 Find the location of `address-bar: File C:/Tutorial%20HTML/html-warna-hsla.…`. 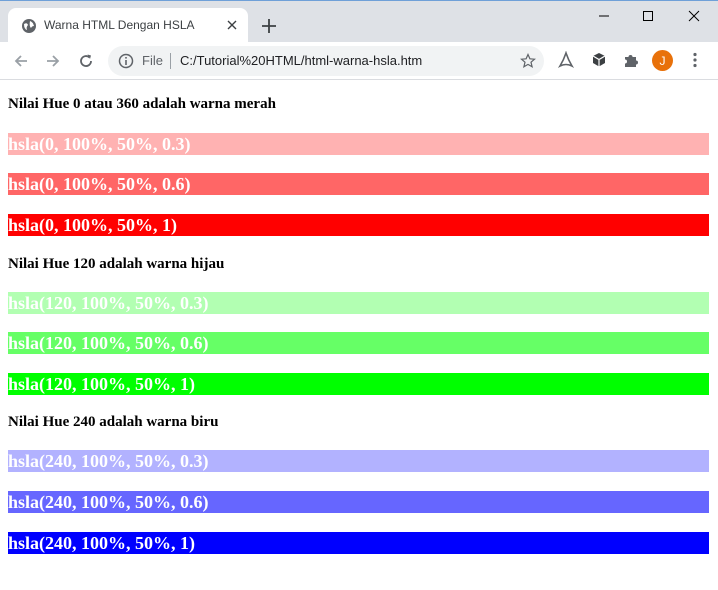

address-bar: File C:/Tutorial%20HTML/html-warna-hsla.… is located at coordinates (326, 61).